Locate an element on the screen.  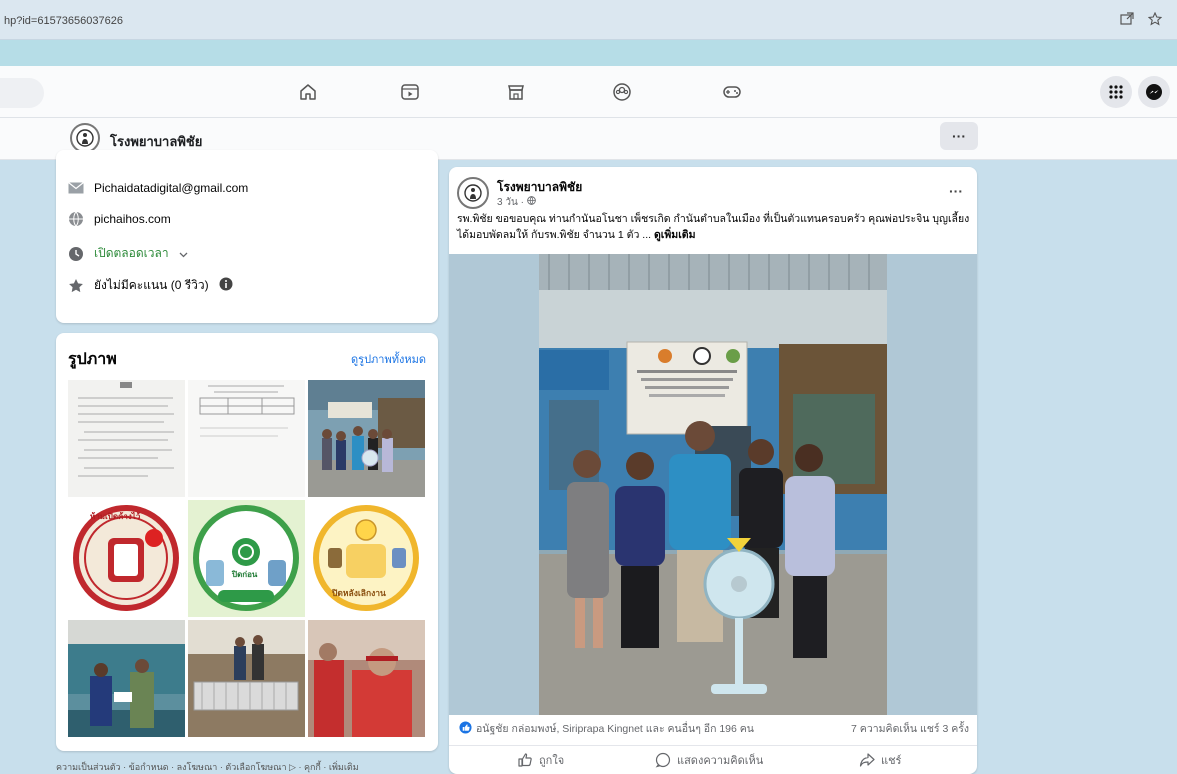
photo-grid: ห้ามเปิดค้างไว้ ปิดก่อน ปิดหลังเลิกงาน is located at coordinates (246, 565).